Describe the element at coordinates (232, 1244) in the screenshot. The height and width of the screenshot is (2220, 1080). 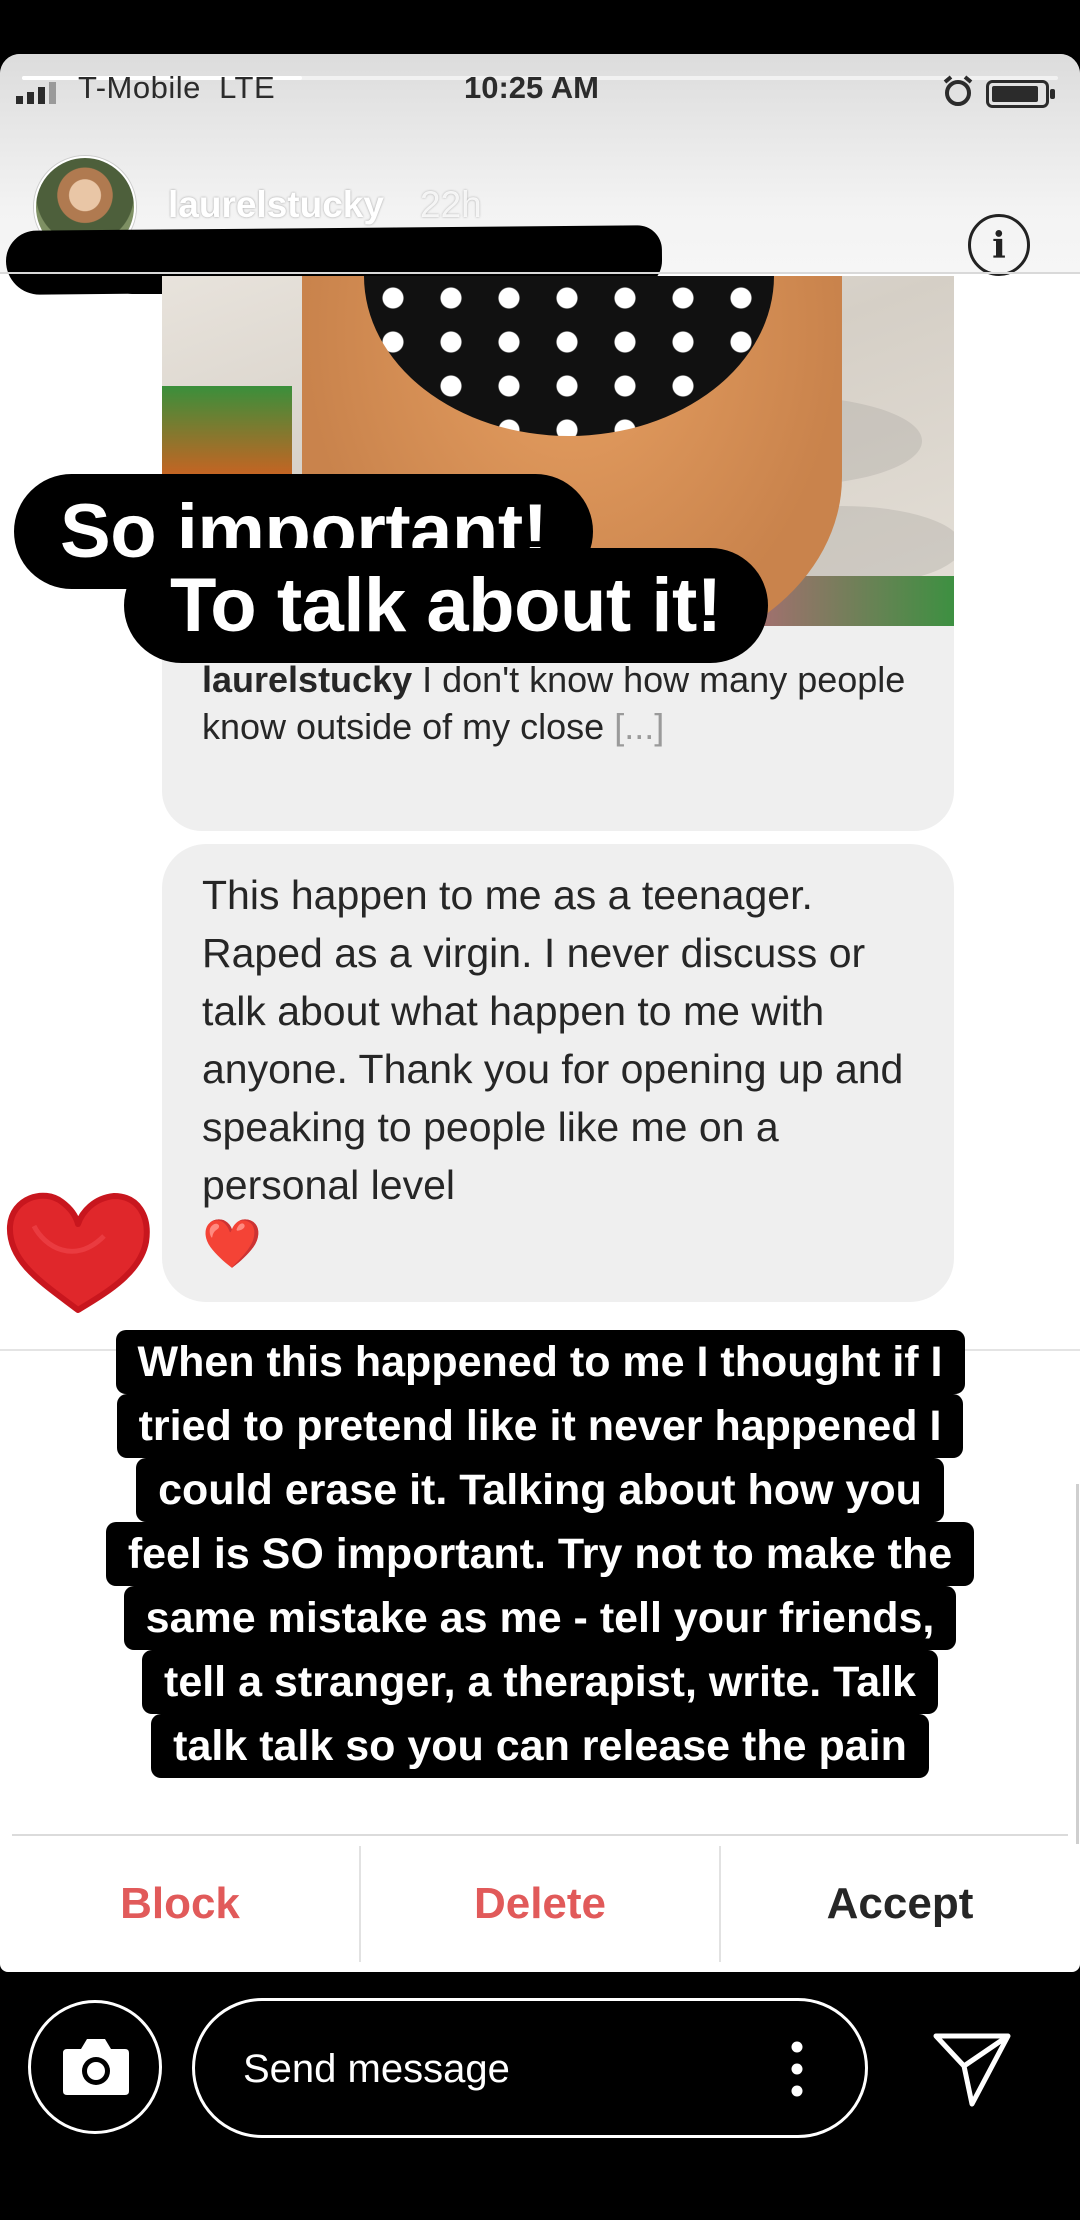
I see `heart-emoji: ❤️` at that location.